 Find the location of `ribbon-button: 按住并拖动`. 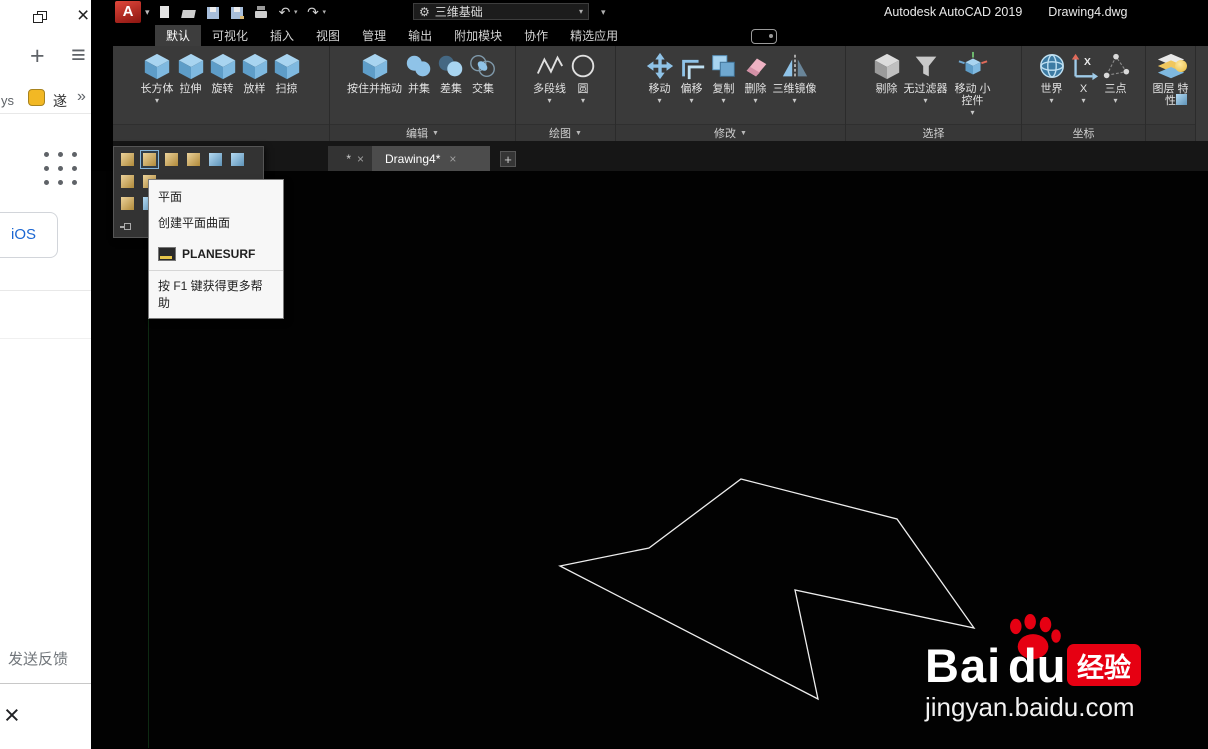

ribbon-button: 按住并拖动 is located at coordinates (374, 73).